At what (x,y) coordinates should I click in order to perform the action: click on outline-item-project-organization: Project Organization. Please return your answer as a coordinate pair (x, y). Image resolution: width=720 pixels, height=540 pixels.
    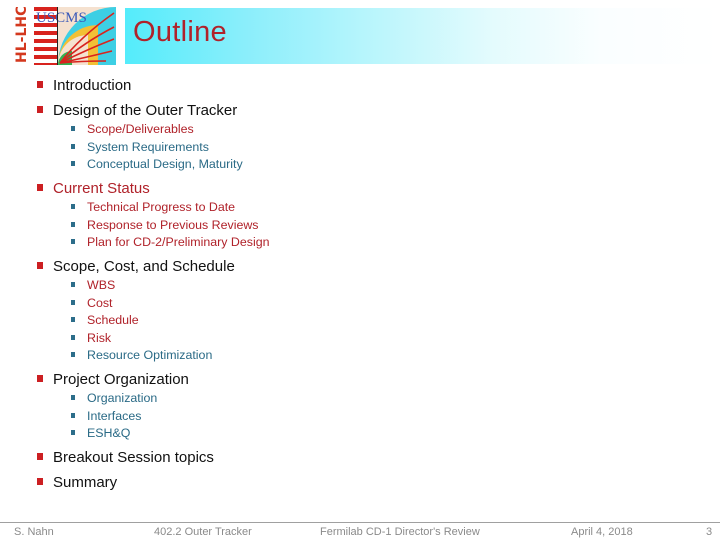
    Looking at the image, I should click on (113, 379).